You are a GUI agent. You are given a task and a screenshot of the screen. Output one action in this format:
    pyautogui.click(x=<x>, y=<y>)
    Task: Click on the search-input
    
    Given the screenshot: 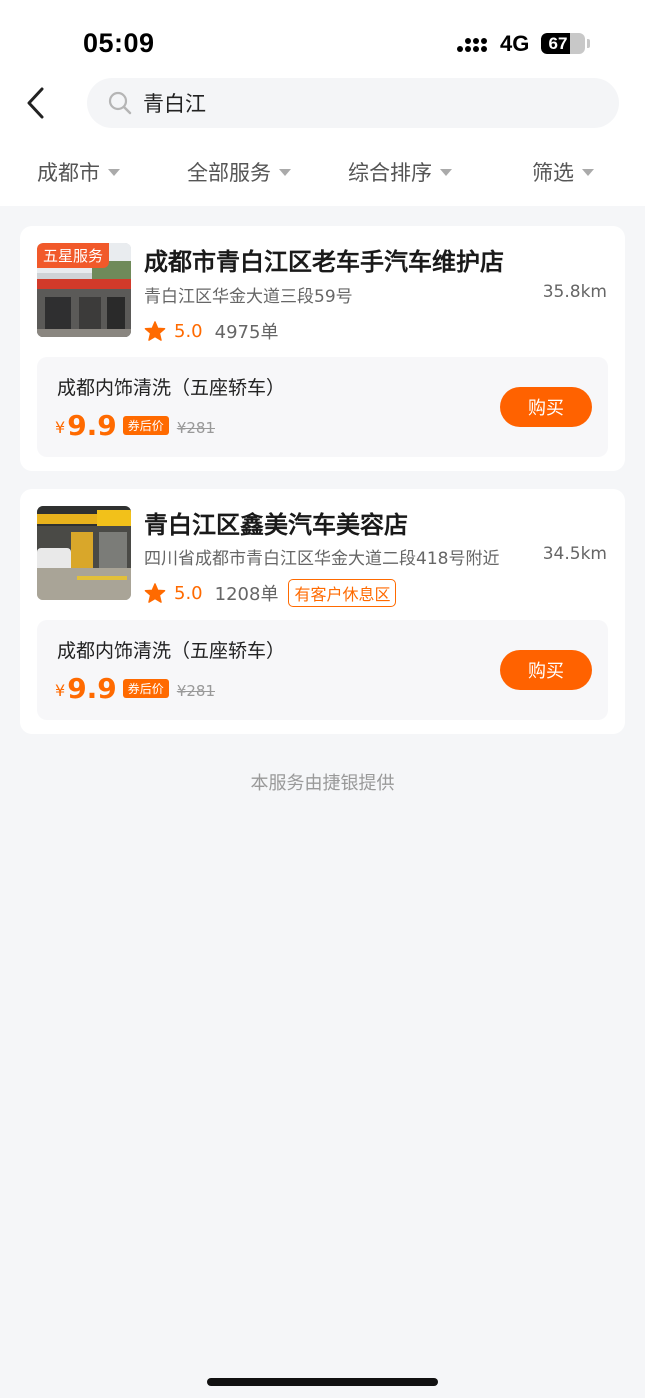 What is the action you would take?
    pyautogui.click(x=363, y=103)
    